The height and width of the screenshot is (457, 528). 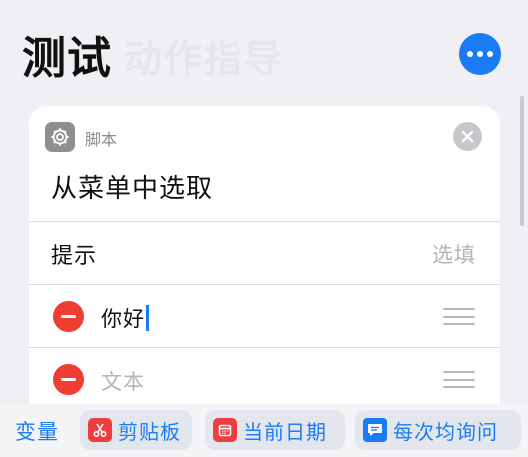 What do you see at coordinates (100, 430) in the screenshot?
I see `scissors-icon` at bounding box center [100, 430].